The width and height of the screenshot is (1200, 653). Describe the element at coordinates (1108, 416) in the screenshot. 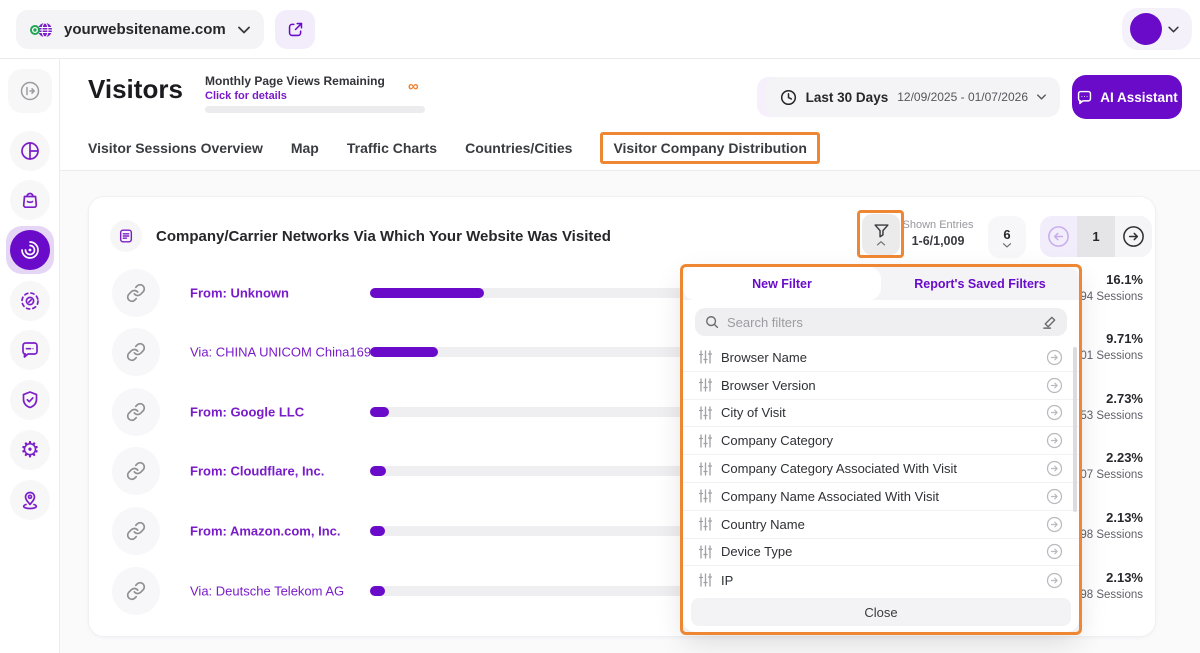

I see `row-sessions: 253 Sessions` at that location.